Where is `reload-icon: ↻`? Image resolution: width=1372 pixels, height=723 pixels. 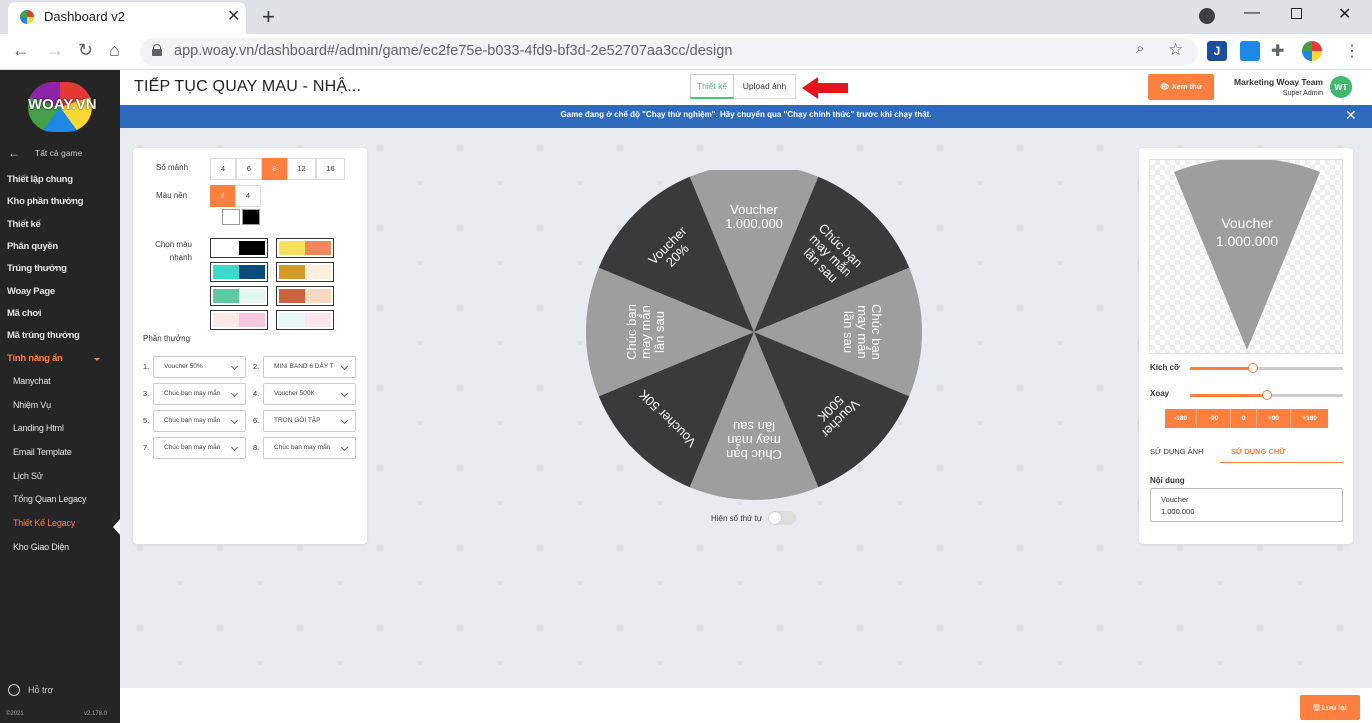 reload-icon: ↻ is located at coordinates (85, 50).